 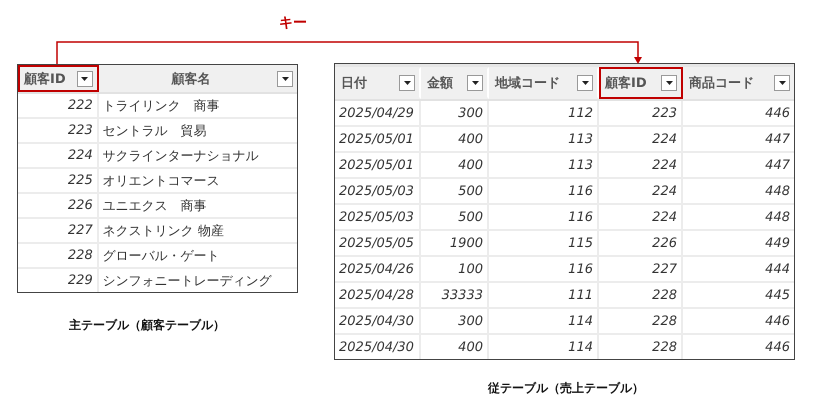 What do you see at coordinates (378, 113) in the screenshot?
I see `table-cell: 2025/04/29` at bounding box center [378, 113].